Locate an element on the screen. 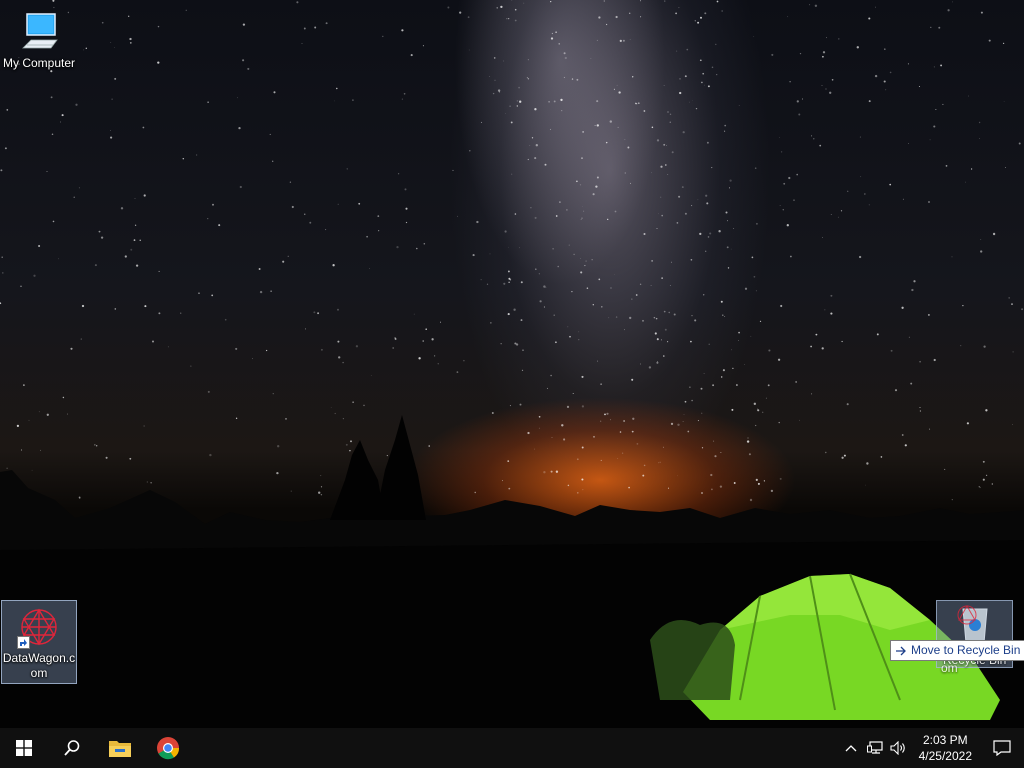 The image size is (1024, 768). show-hidden-icons-button is located at coordinates (851, 748).